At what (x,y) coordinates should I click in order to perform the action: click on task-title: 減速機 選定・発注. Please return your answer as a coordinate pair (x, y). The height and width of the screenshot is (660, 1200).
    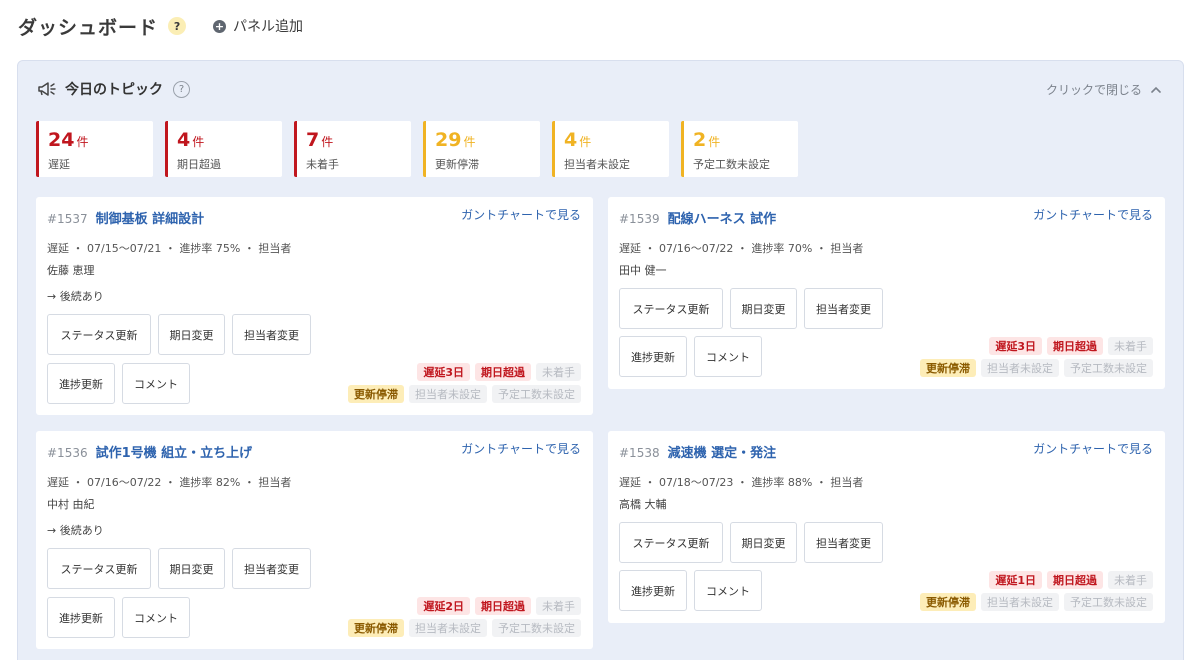
    Looking at the image, I should click on (722, 451).